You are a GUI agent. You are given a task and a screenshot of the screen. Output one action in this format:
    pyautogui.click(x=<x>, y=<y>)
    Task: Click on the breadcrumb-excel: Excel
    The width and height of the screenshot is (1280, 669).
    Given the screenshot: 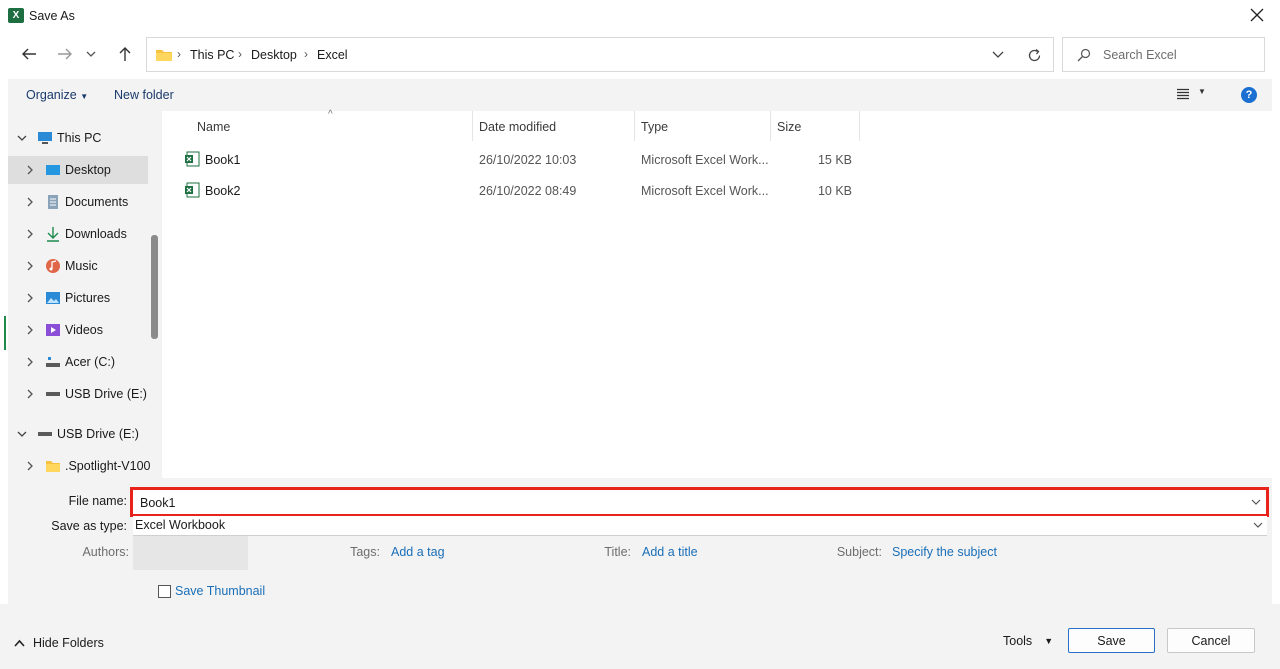 What is the action you would take?
    pyautogui.click(x=332, y=55)
    